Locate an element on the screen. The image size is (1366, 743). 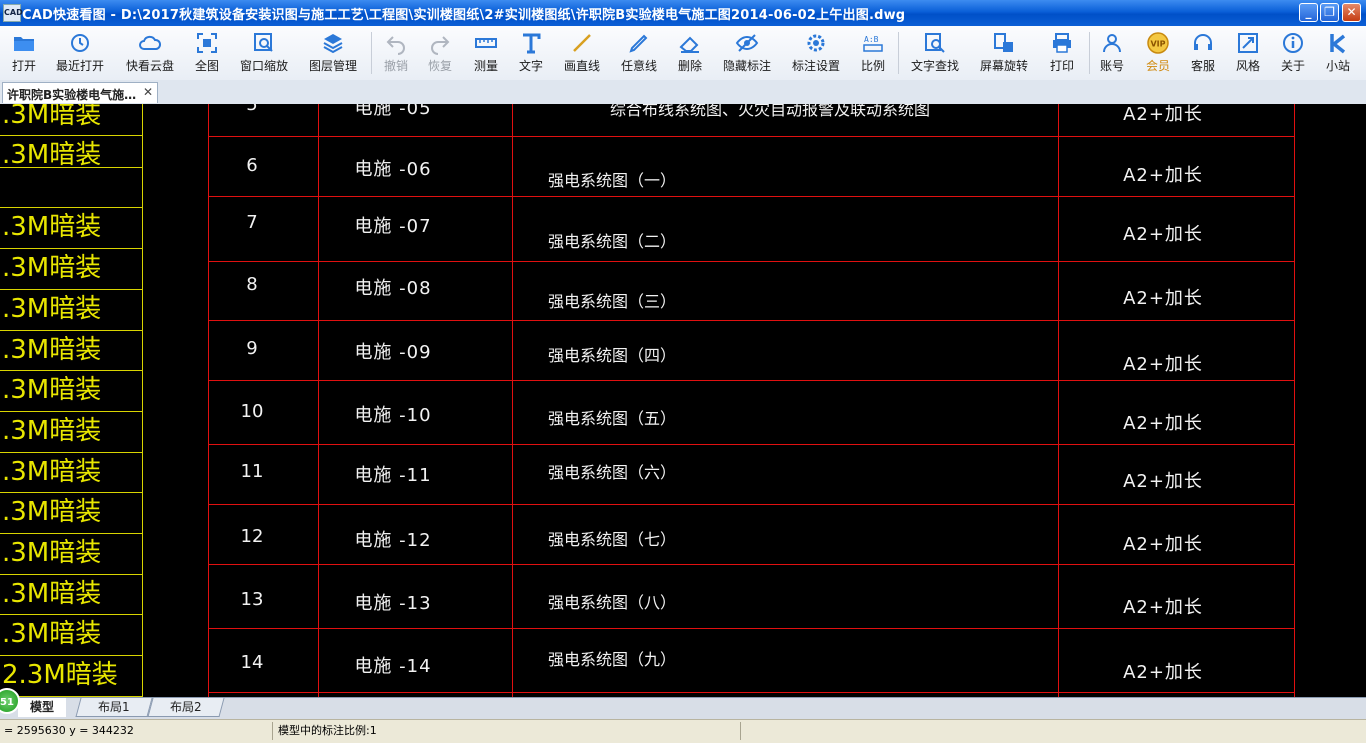
sheet-code-cell: 电施 -07 is located at coordinates (393, 226).